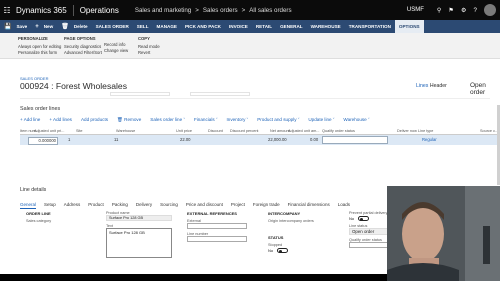 Image resolution: width=500 pixels, height=281 pixels. Describe the element at coordinates (264, 26) in the screenshot. I see `tab-retail: RETAIL` at that location.